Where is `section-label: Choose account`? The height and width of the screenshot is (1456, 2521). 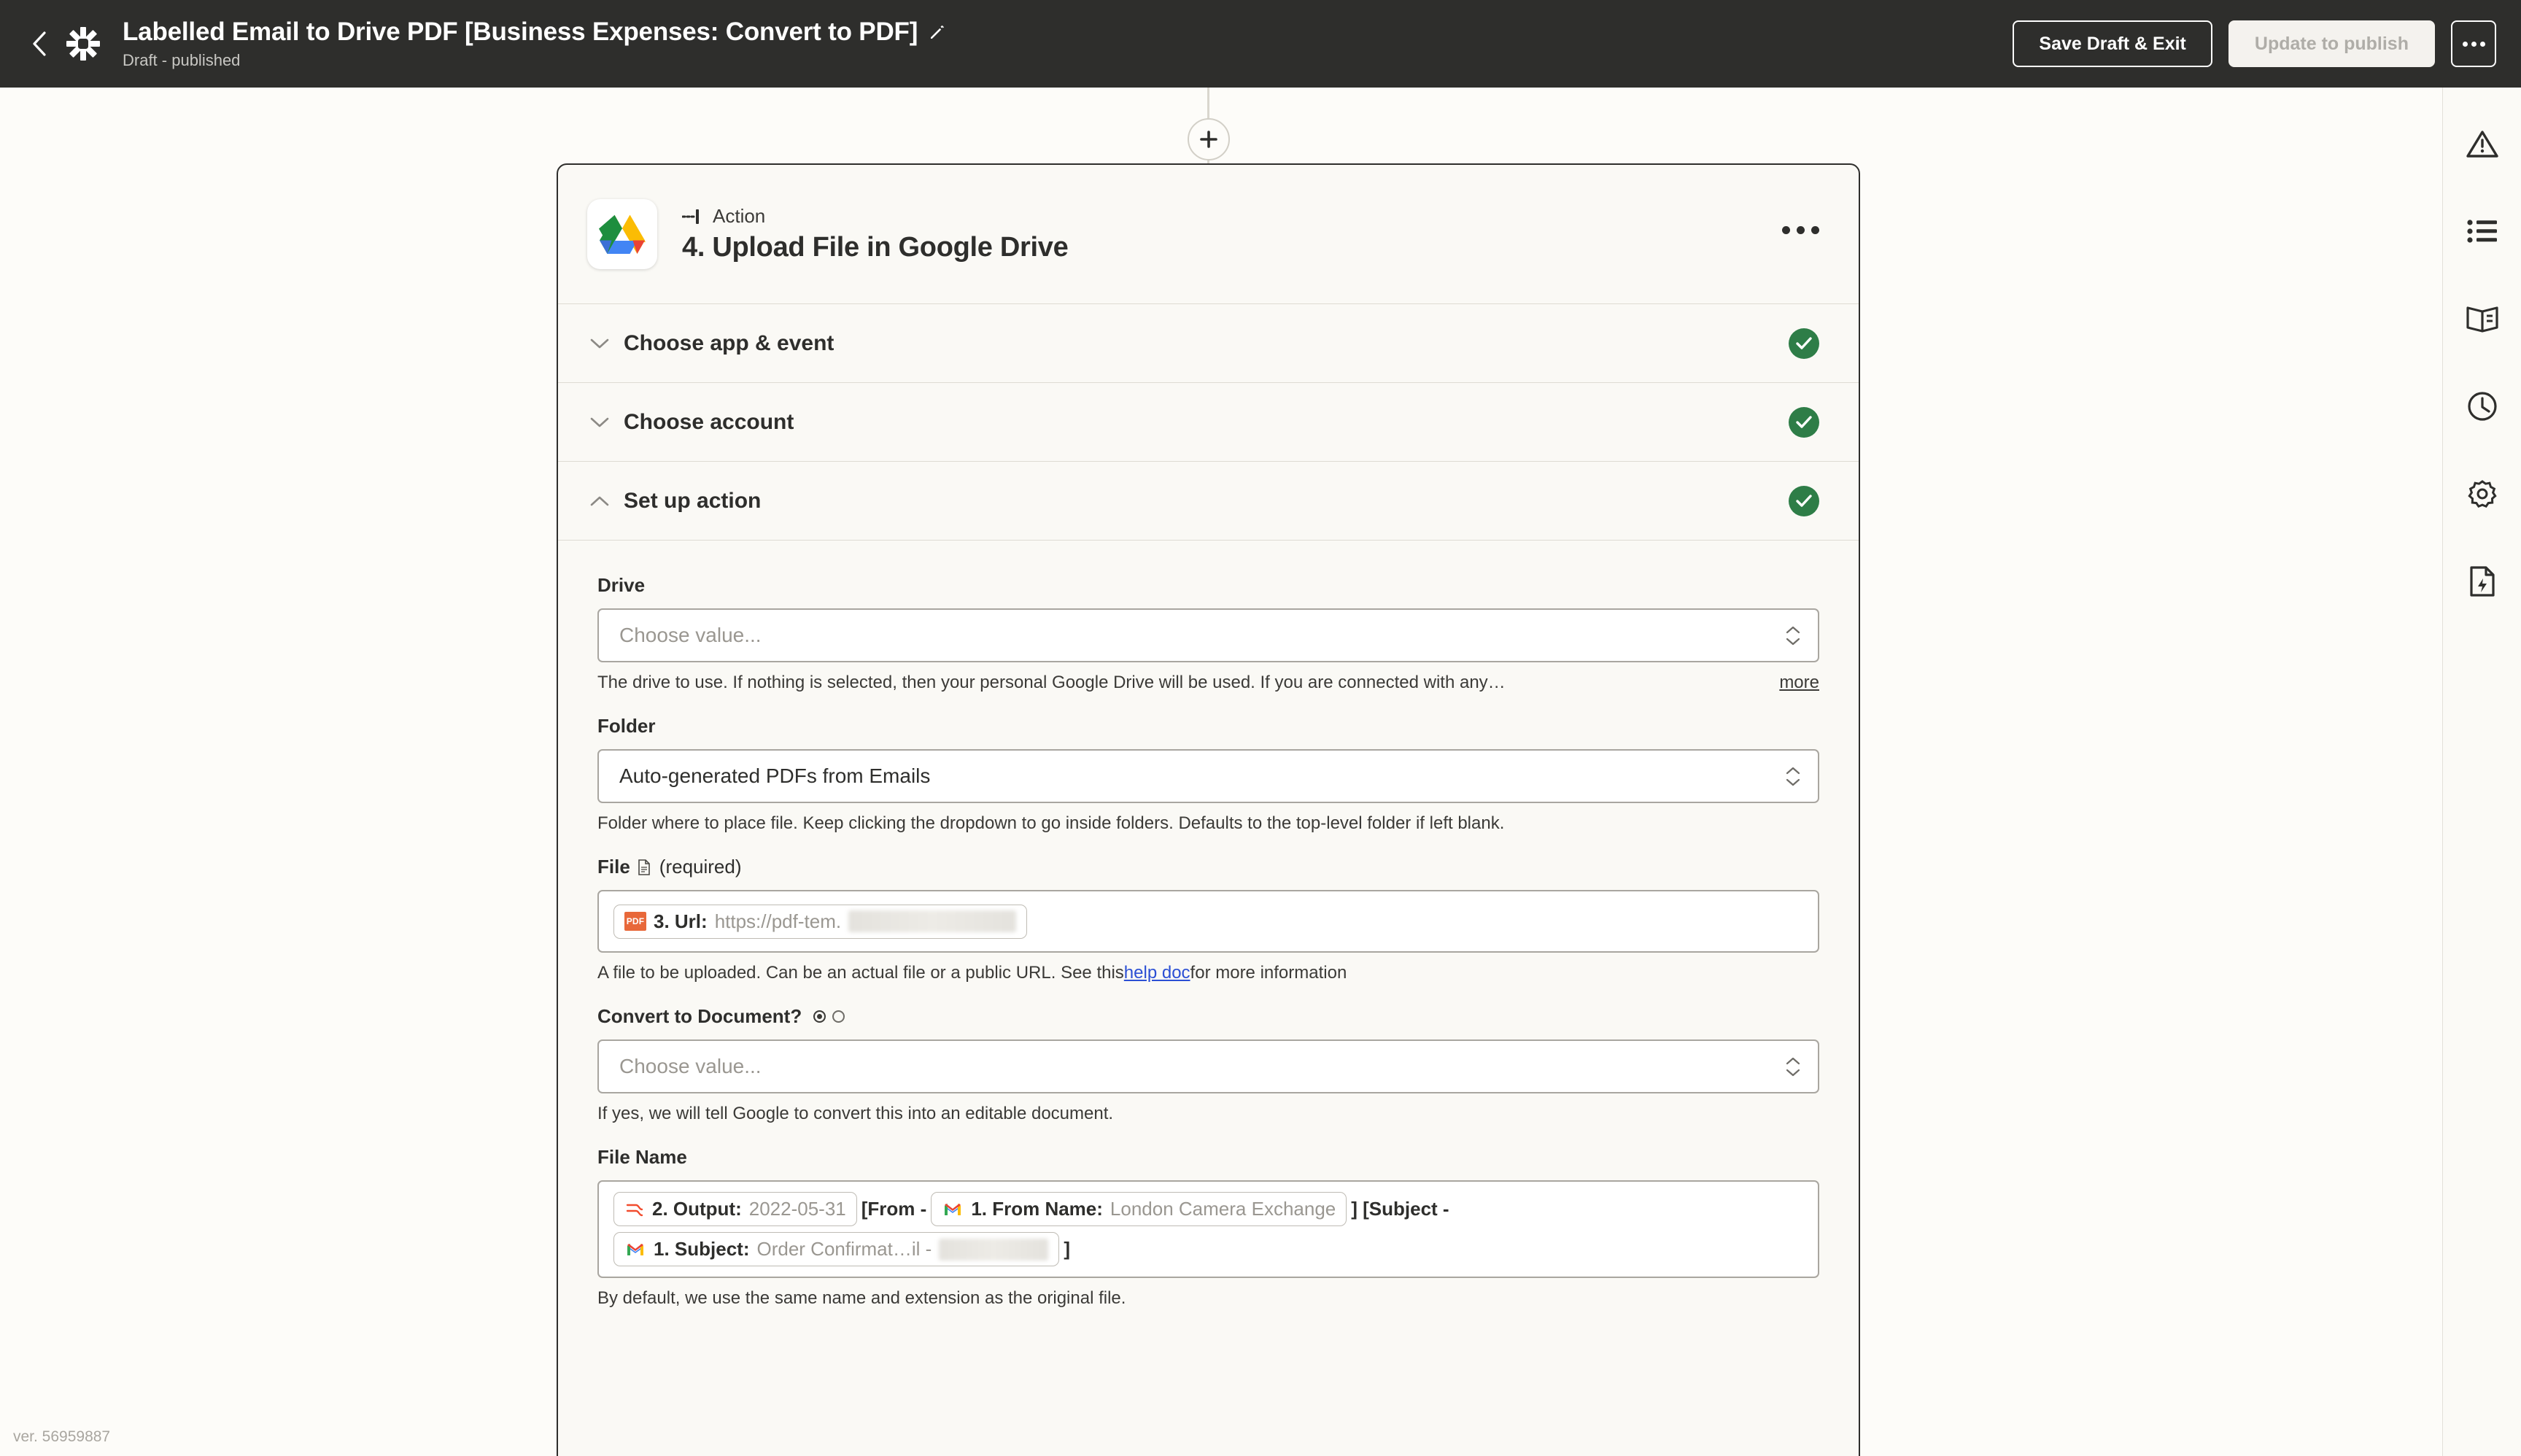
section-label: Choose account is located at coordinates (709, 421).